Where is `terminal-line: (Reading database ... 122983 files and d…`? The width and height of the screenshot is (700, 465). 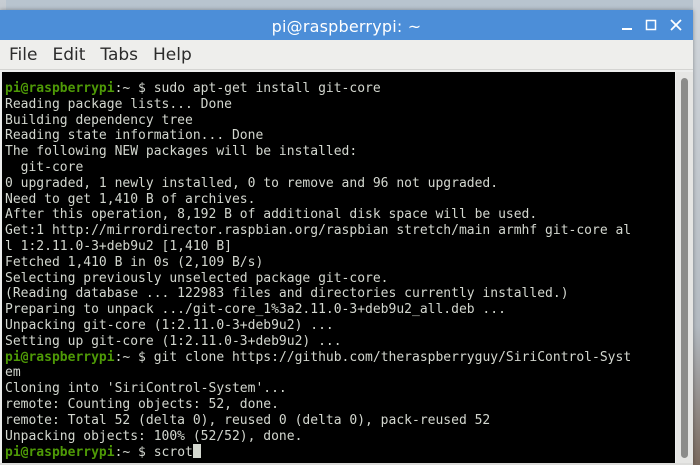 terminal-line: (Reading database ... 122983 files and d… is located at coordinates (340, 294).